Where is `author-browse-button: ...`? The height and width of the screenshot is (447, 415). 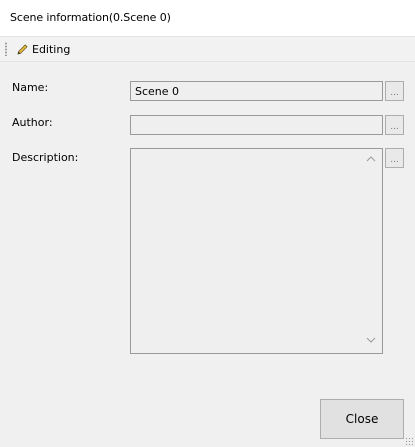
author-browse-button: ... is located at coordinates (394, 125).